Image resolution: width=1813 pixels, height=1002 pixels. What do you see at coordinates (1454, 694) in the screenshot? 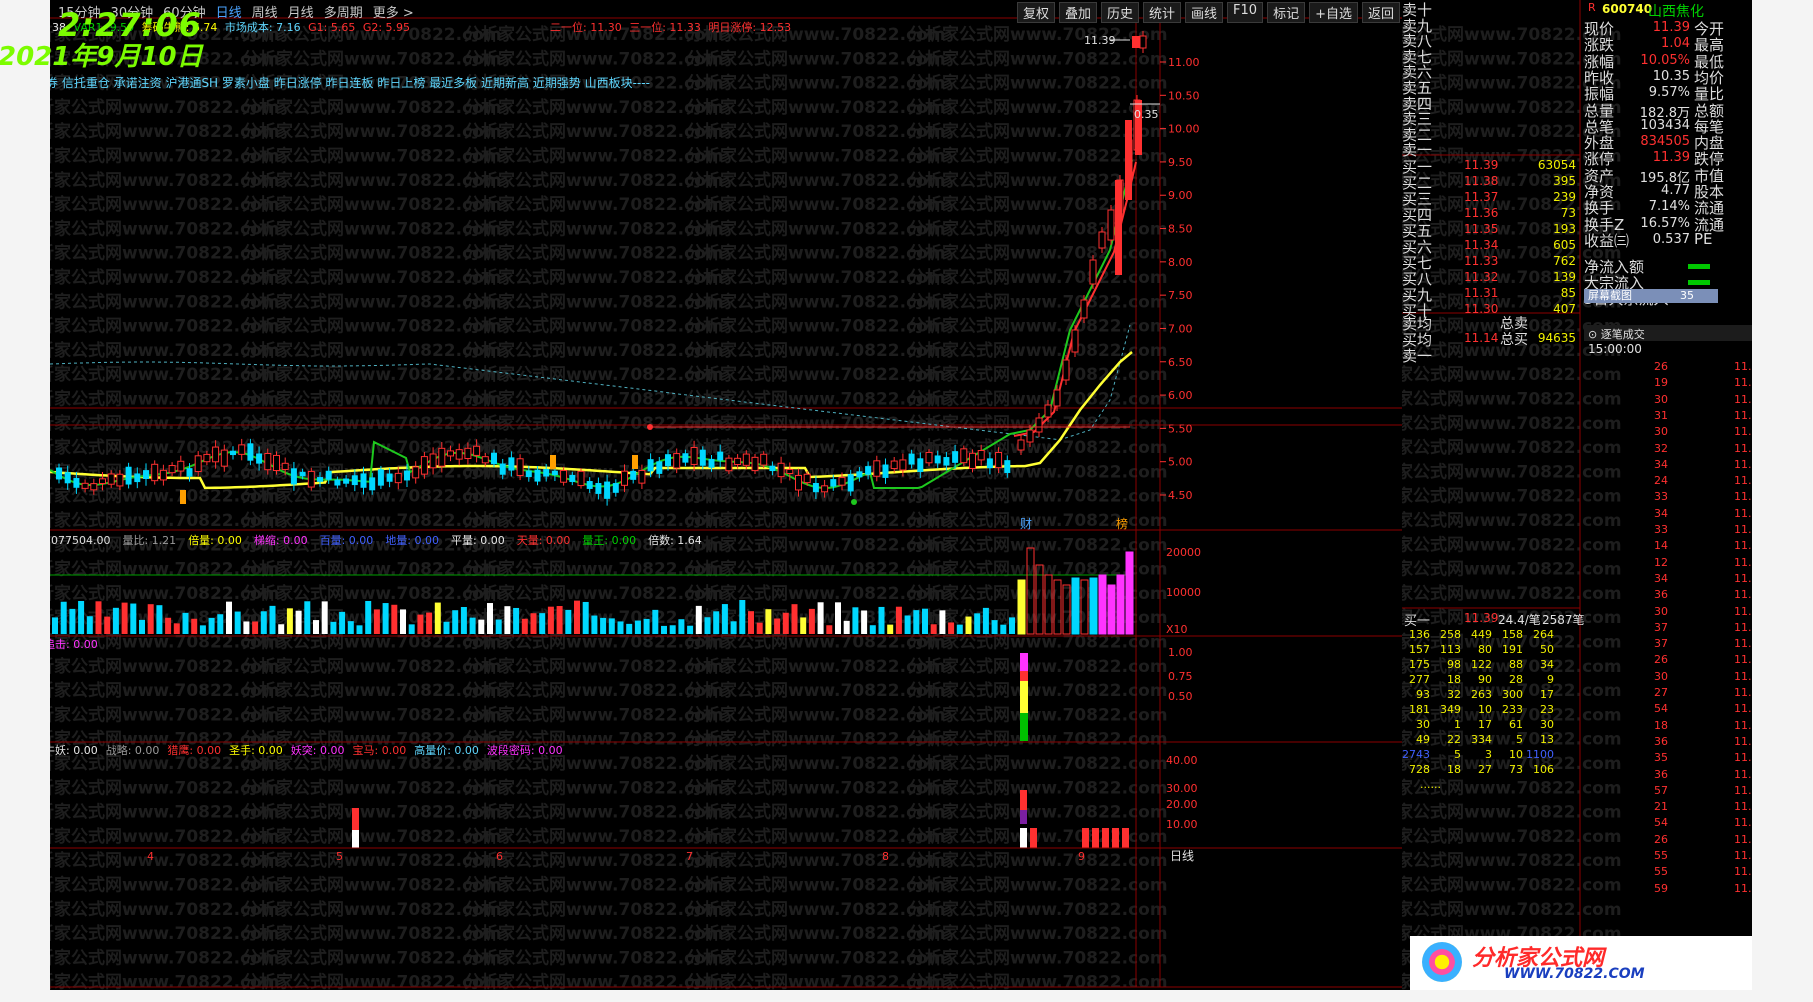
I see `queue-volume: 32` at bounding box center [1454, 694].